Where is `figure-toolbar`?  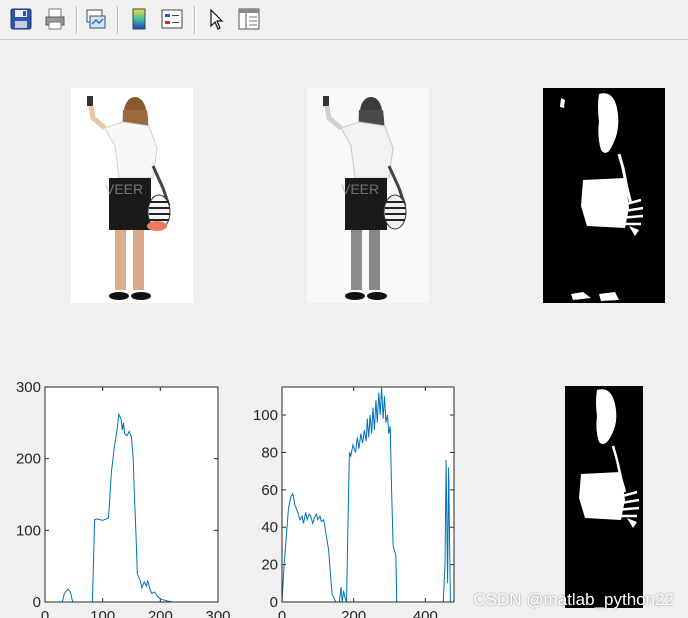
figure-toolbar is located at coordinates (344, 20).